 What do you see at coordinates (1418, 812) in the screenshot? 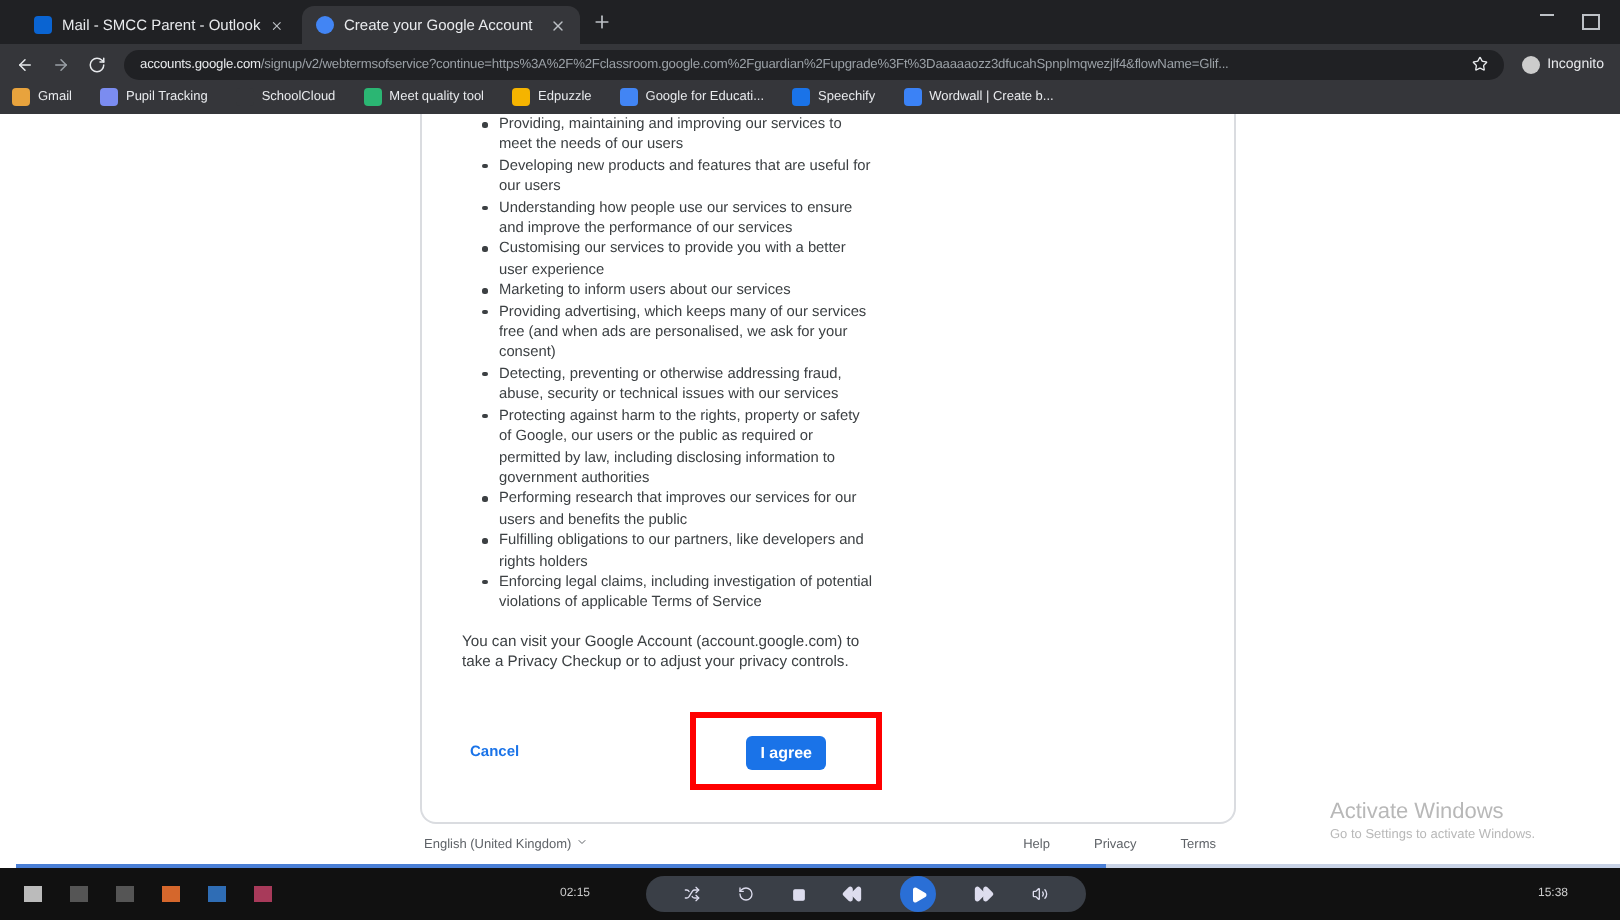
I see `activation-title: Activate Windows` at bounding box center [1418, 812].